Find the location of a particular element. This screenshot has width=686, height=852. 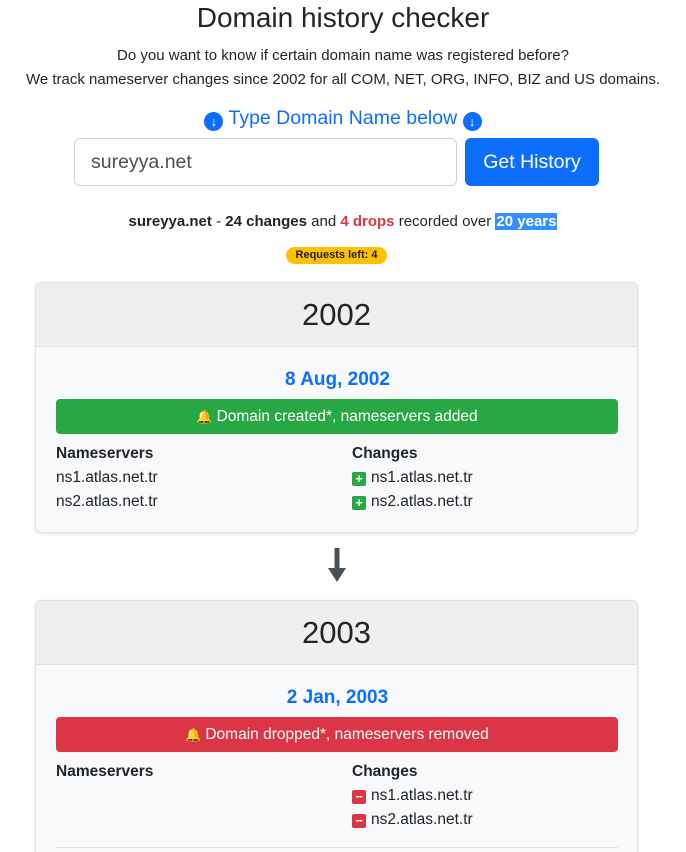

requests-left-badge: Requests left: 4 is located at coordinates (336, 255).